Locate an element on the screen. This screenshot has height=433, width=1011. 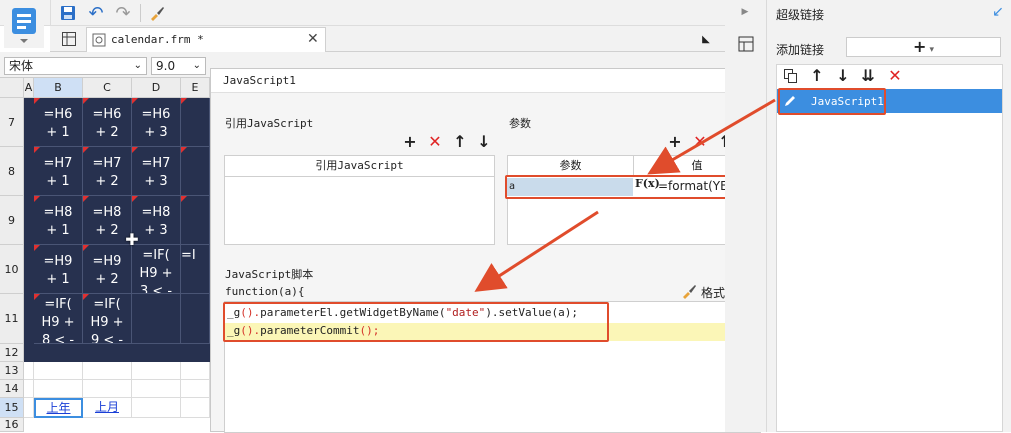
arrow-to-code is located at coordinates (536, 251).